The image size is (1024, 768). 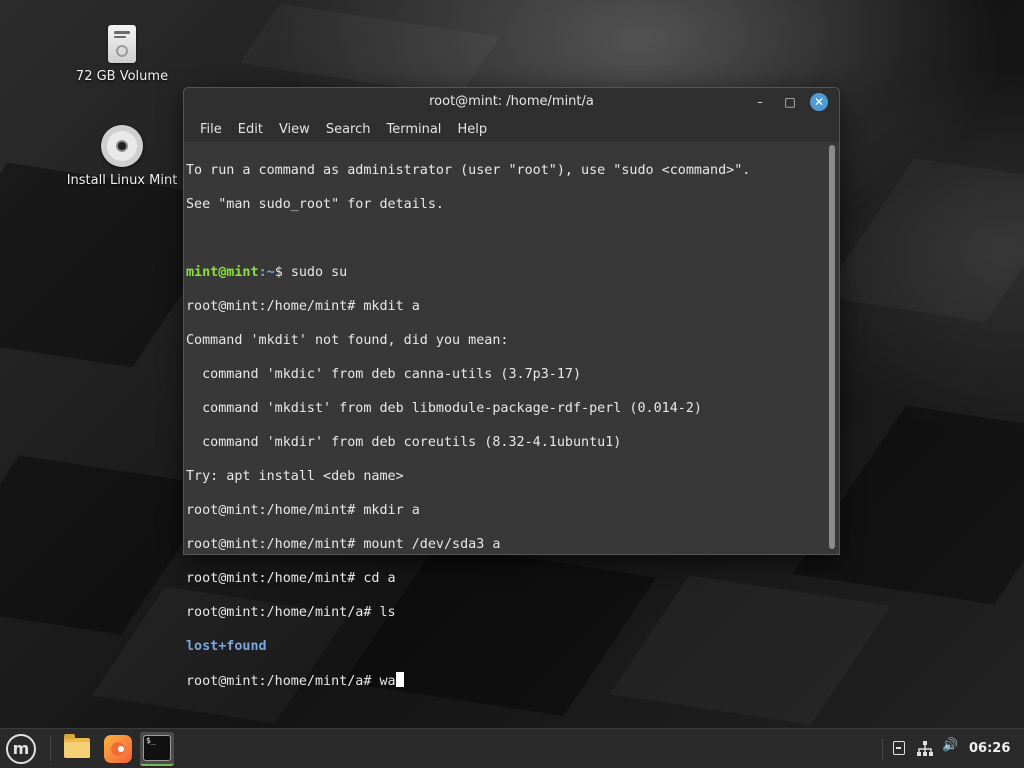 I want to click on firefox-icon, so click(x=118, y=749).